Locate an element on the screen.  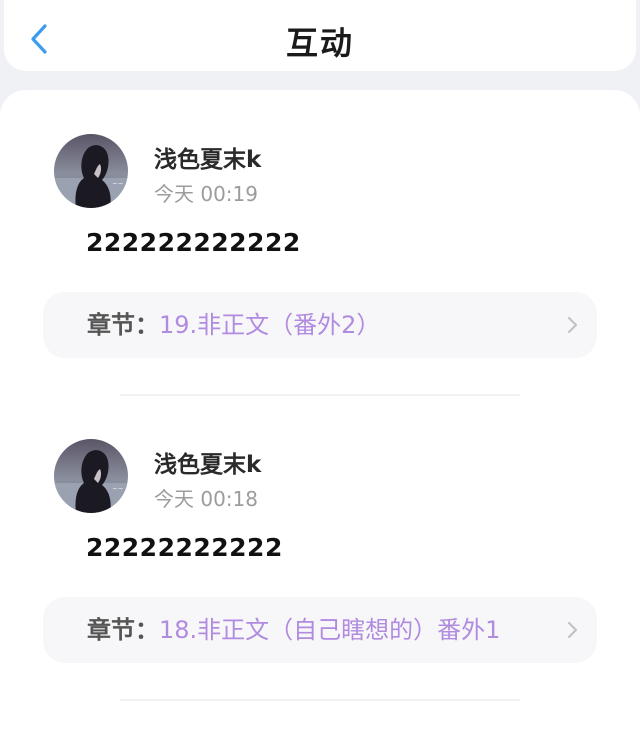
chapter-name: 18.非正文（自己瞎想的）番外1 is located at coordinates (330, 630).